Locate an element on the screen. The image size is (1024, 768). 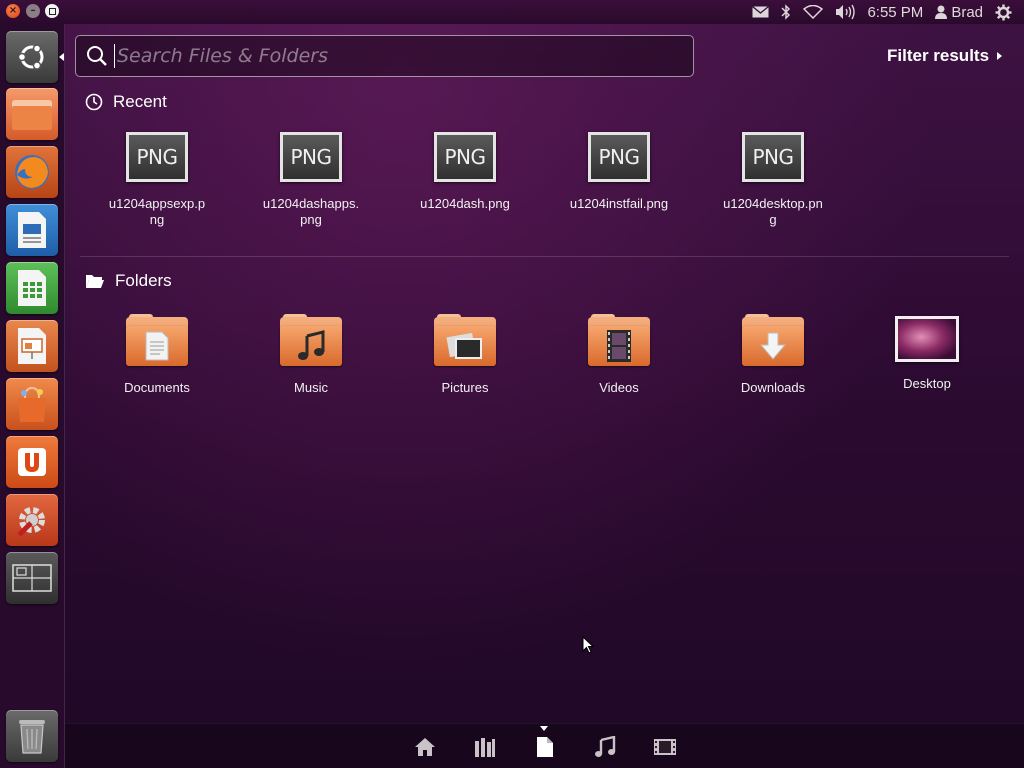
bluetooth-menu is located at coordinates (786, 12).